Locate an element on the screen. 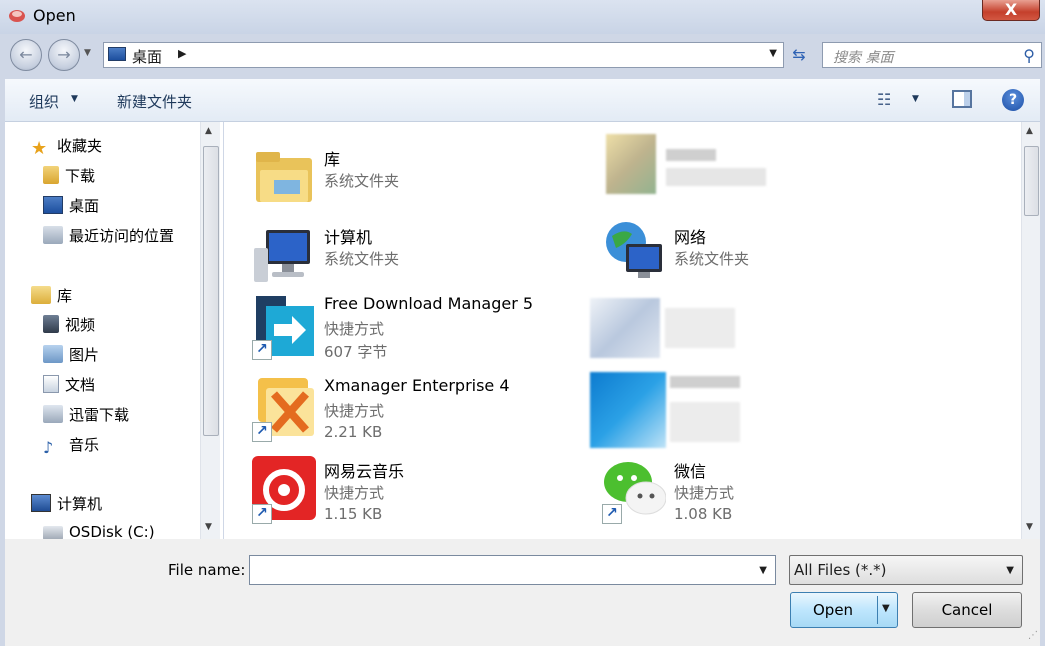 The image size is (1045, 646). download-folder-icon is located at coordinates (51, 175).